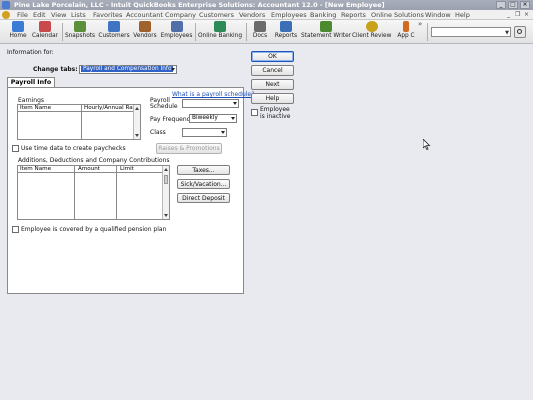 The width and height of the screenshot is (533, 400). What do you see at coordinates (213, 94) in the screenshot?
I see `payroll-schedule-help-link: What is a payroll schedule?` at bounding box center [213, 94].